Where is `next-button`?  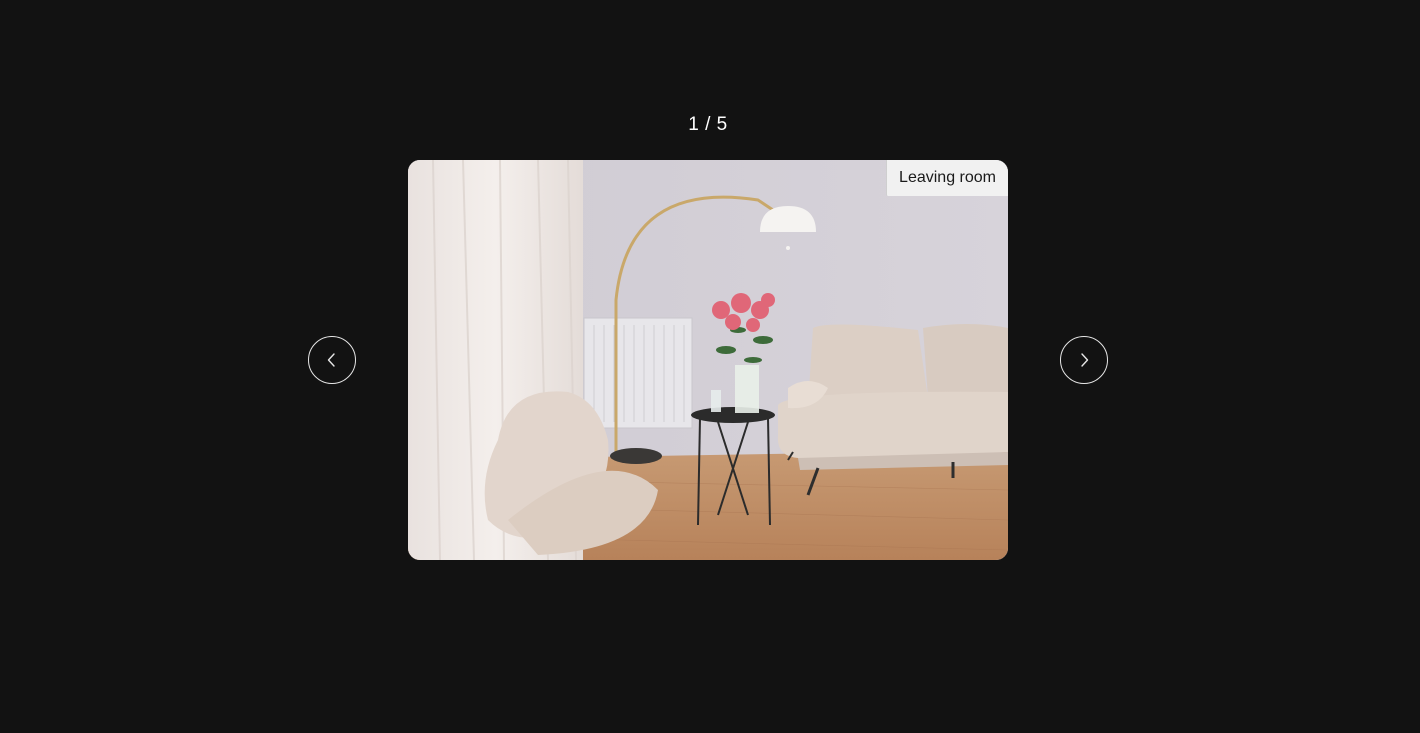 next-button is located at coordinates (1084, 360).